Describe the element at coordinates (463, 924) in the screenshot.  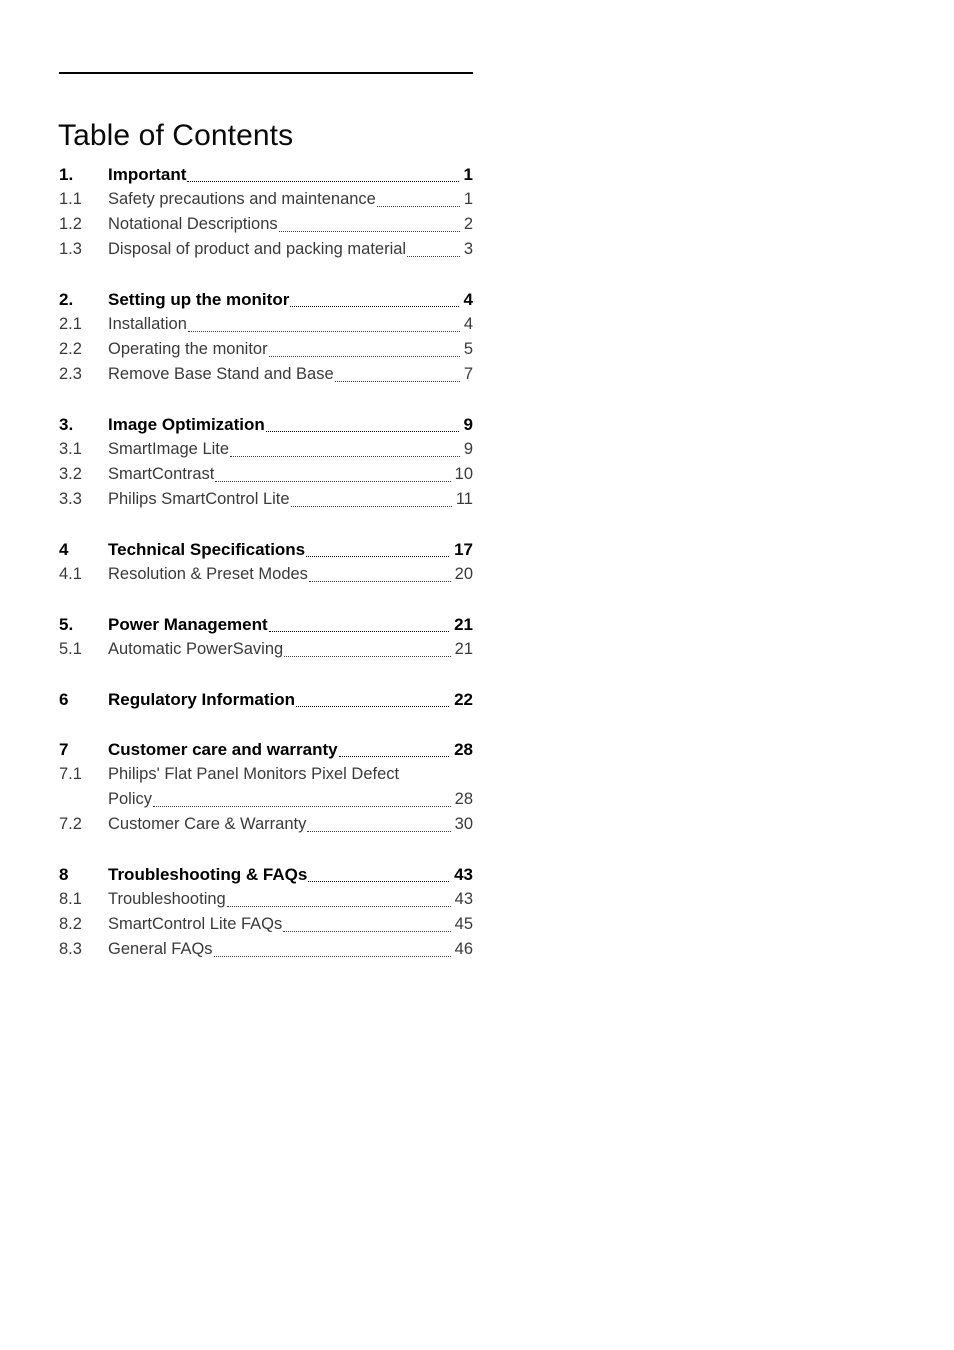
I see `toc-entry-page-number: 45` at that location.